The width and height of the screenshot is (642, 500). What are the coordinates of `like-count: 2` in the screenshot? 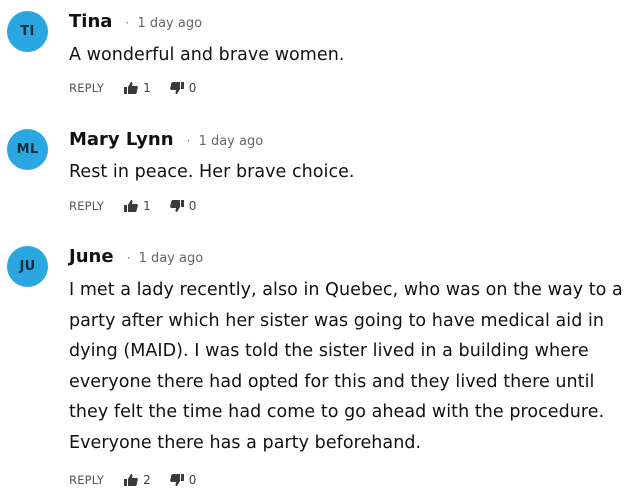 It's located at (147, 480).